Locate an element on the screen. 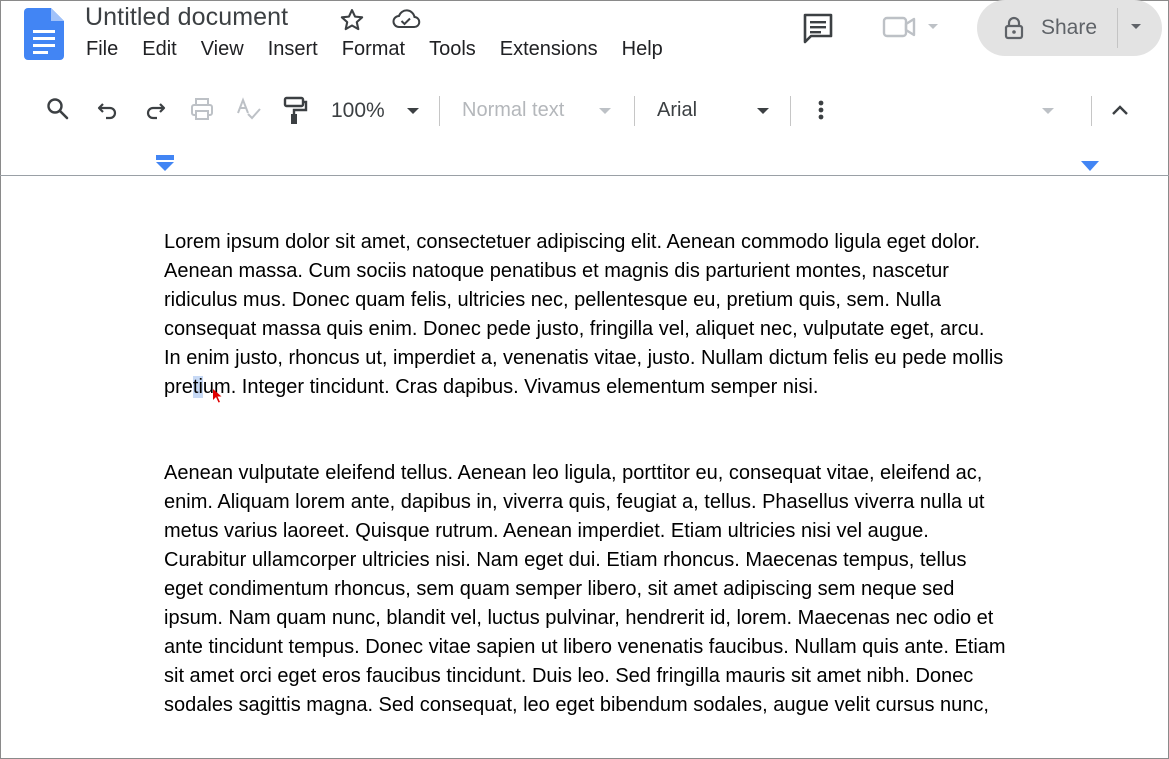 This screenshot has width=1169, height=759. menu-help: Help is located at coordinates (642, 49).